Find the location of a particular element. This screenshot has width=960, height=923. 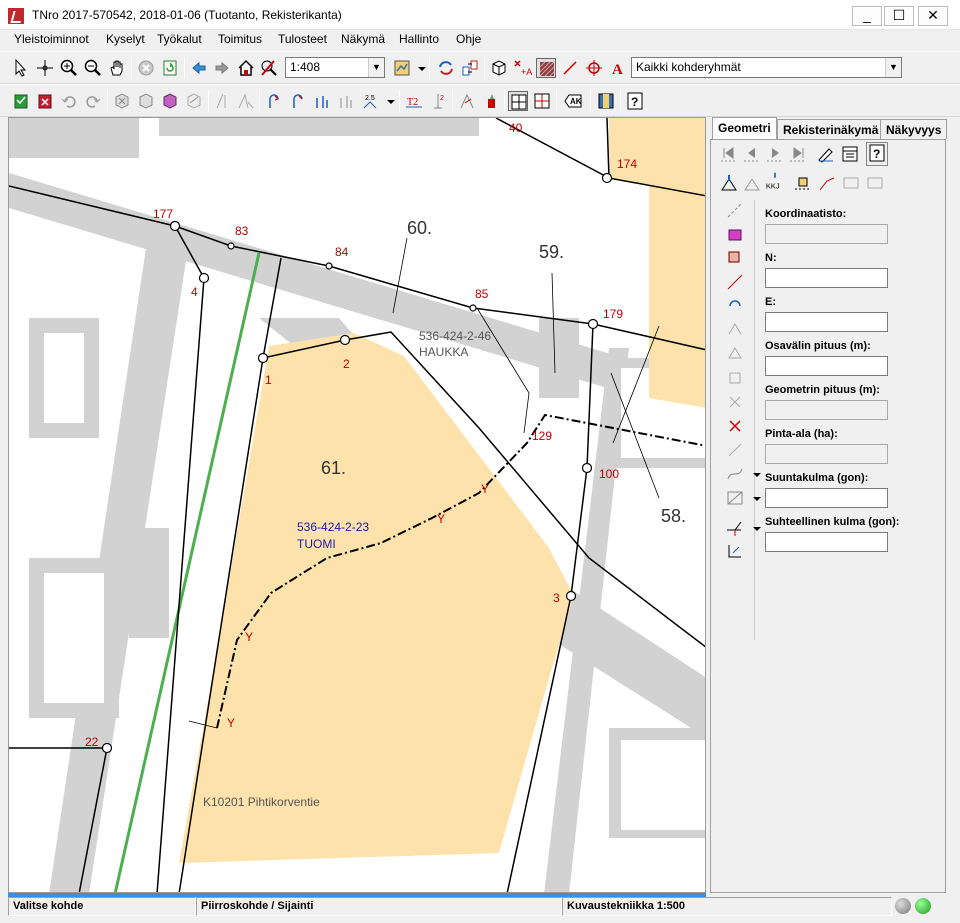

point-add-icon is located at coordinates (274, 101).